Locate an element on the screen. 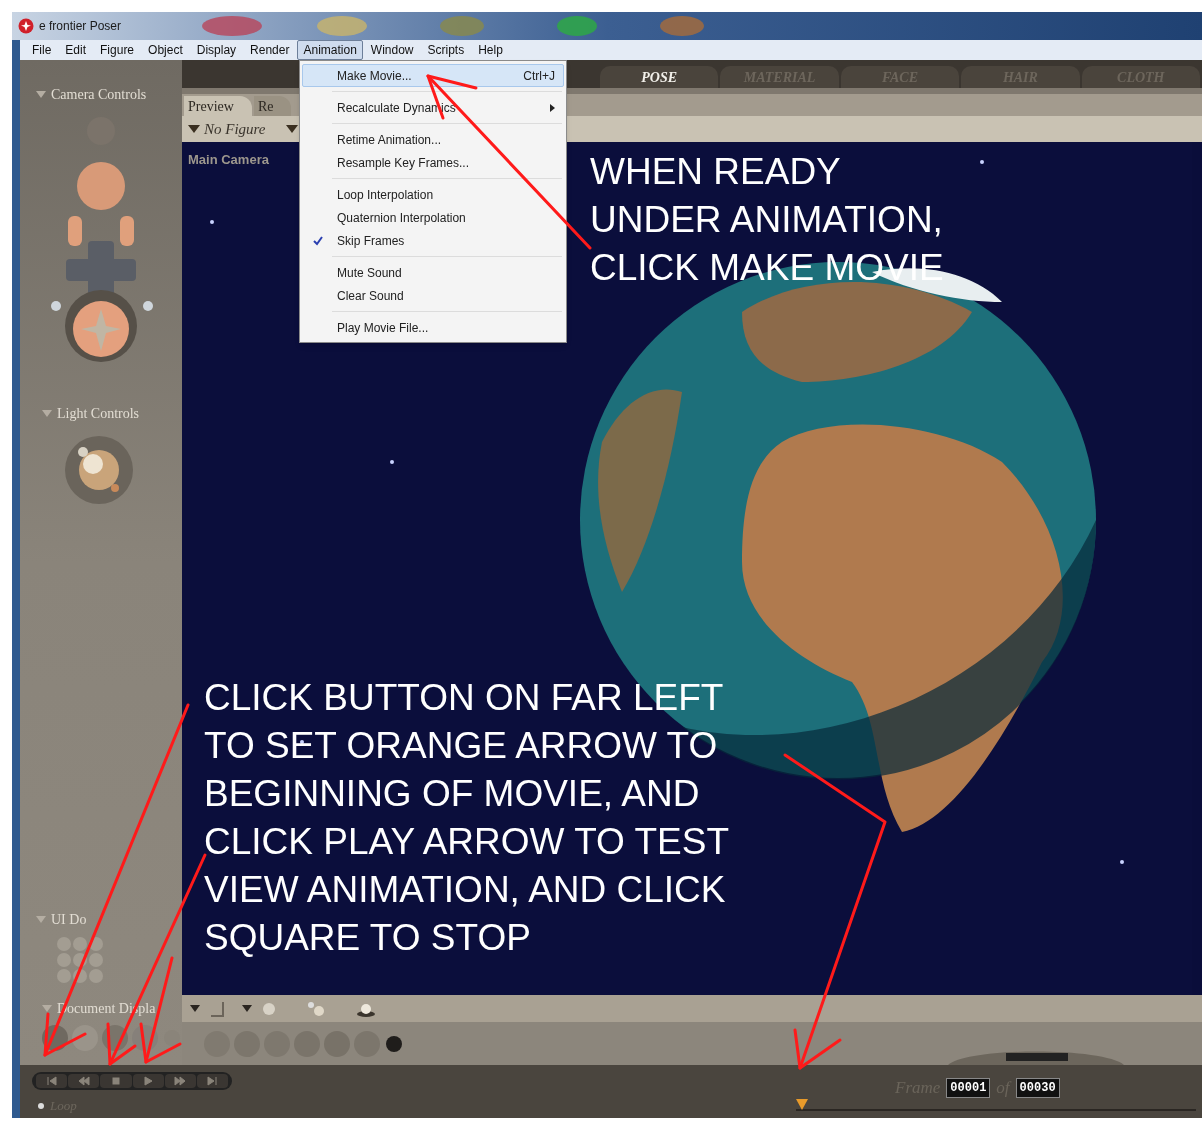 Image resolution: width=1202 pixels, height=1121 pixels. loop-indicator is located at coordinates (41, 1105).